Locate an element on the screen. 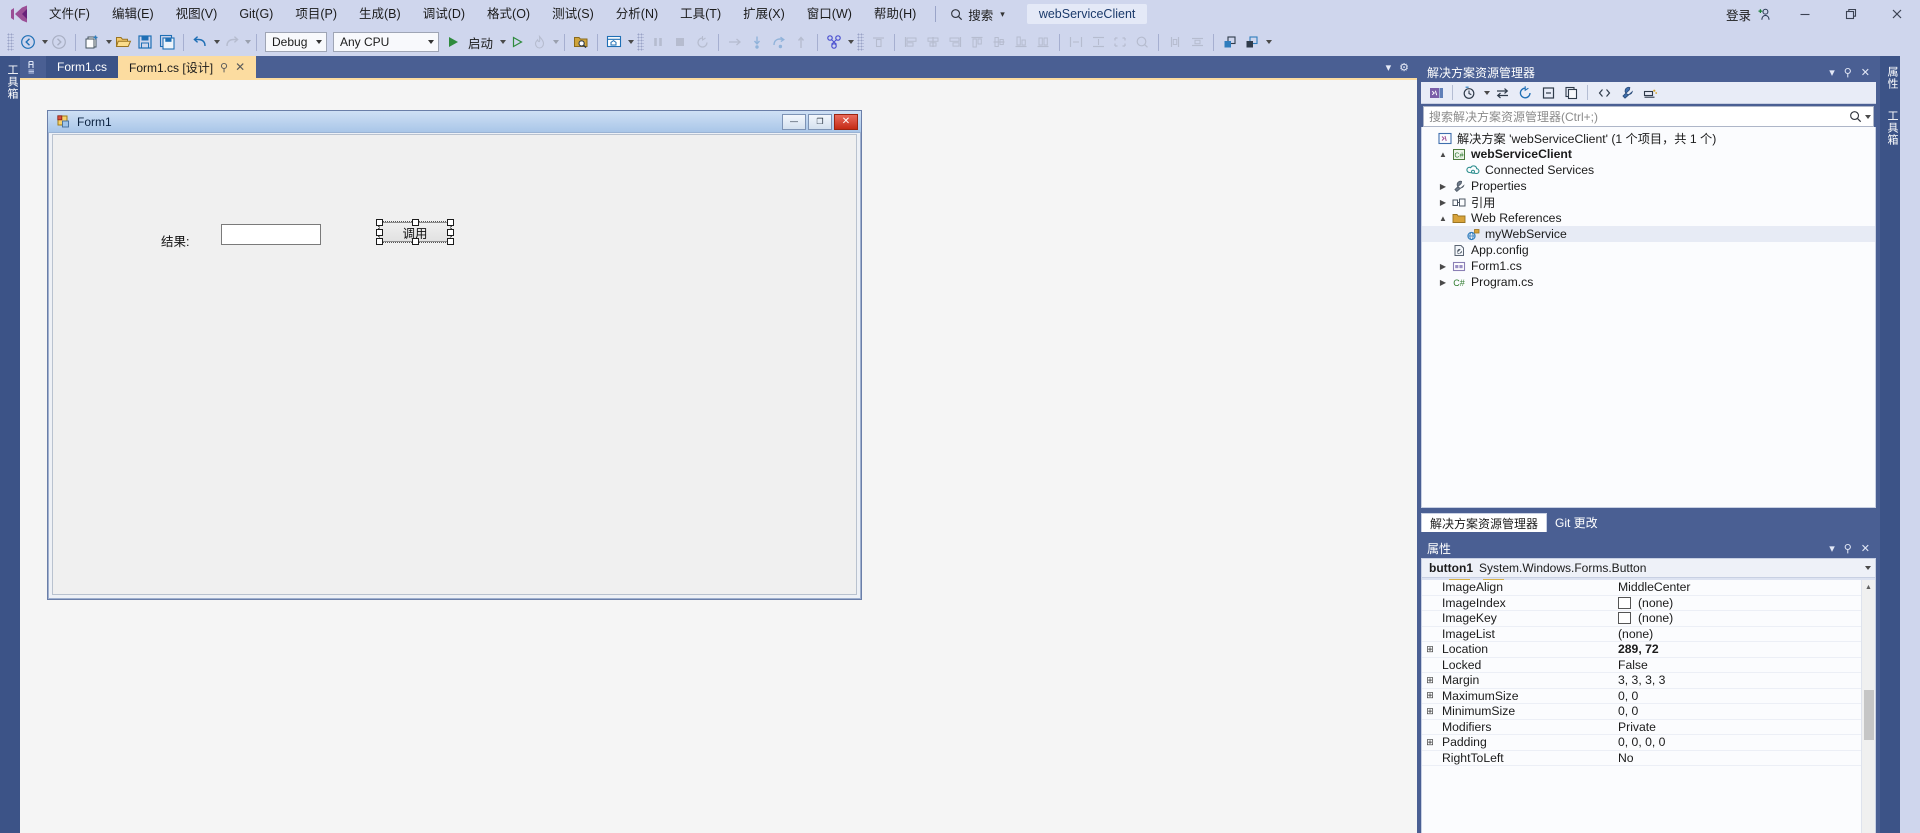 The width and height of the screenshot is (1920, 833). property-row: ImageIndex (none) is located at coordinates (1648, 603).